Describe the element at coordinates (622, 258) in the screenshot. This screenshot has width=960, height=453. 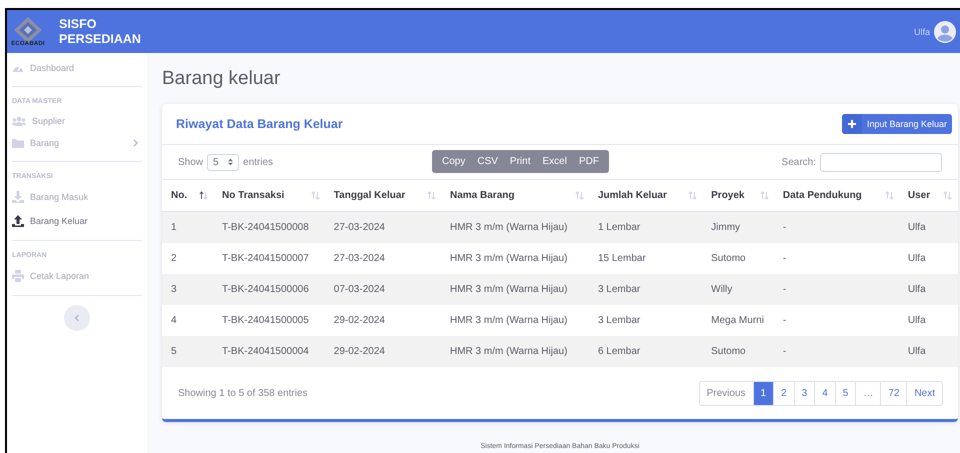
I see `table-cell: 15 Lembar` at that location.